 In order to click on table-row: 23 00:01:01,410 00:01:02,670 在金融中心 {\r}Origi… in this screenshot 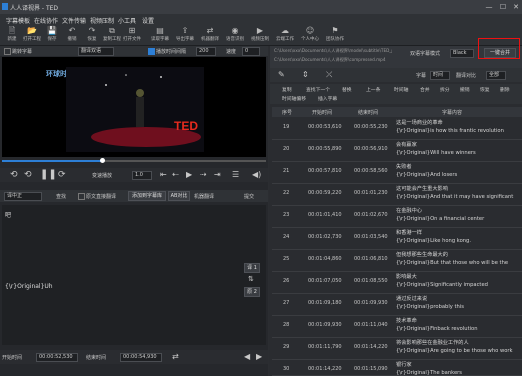, I will do `click(397, 217)`.